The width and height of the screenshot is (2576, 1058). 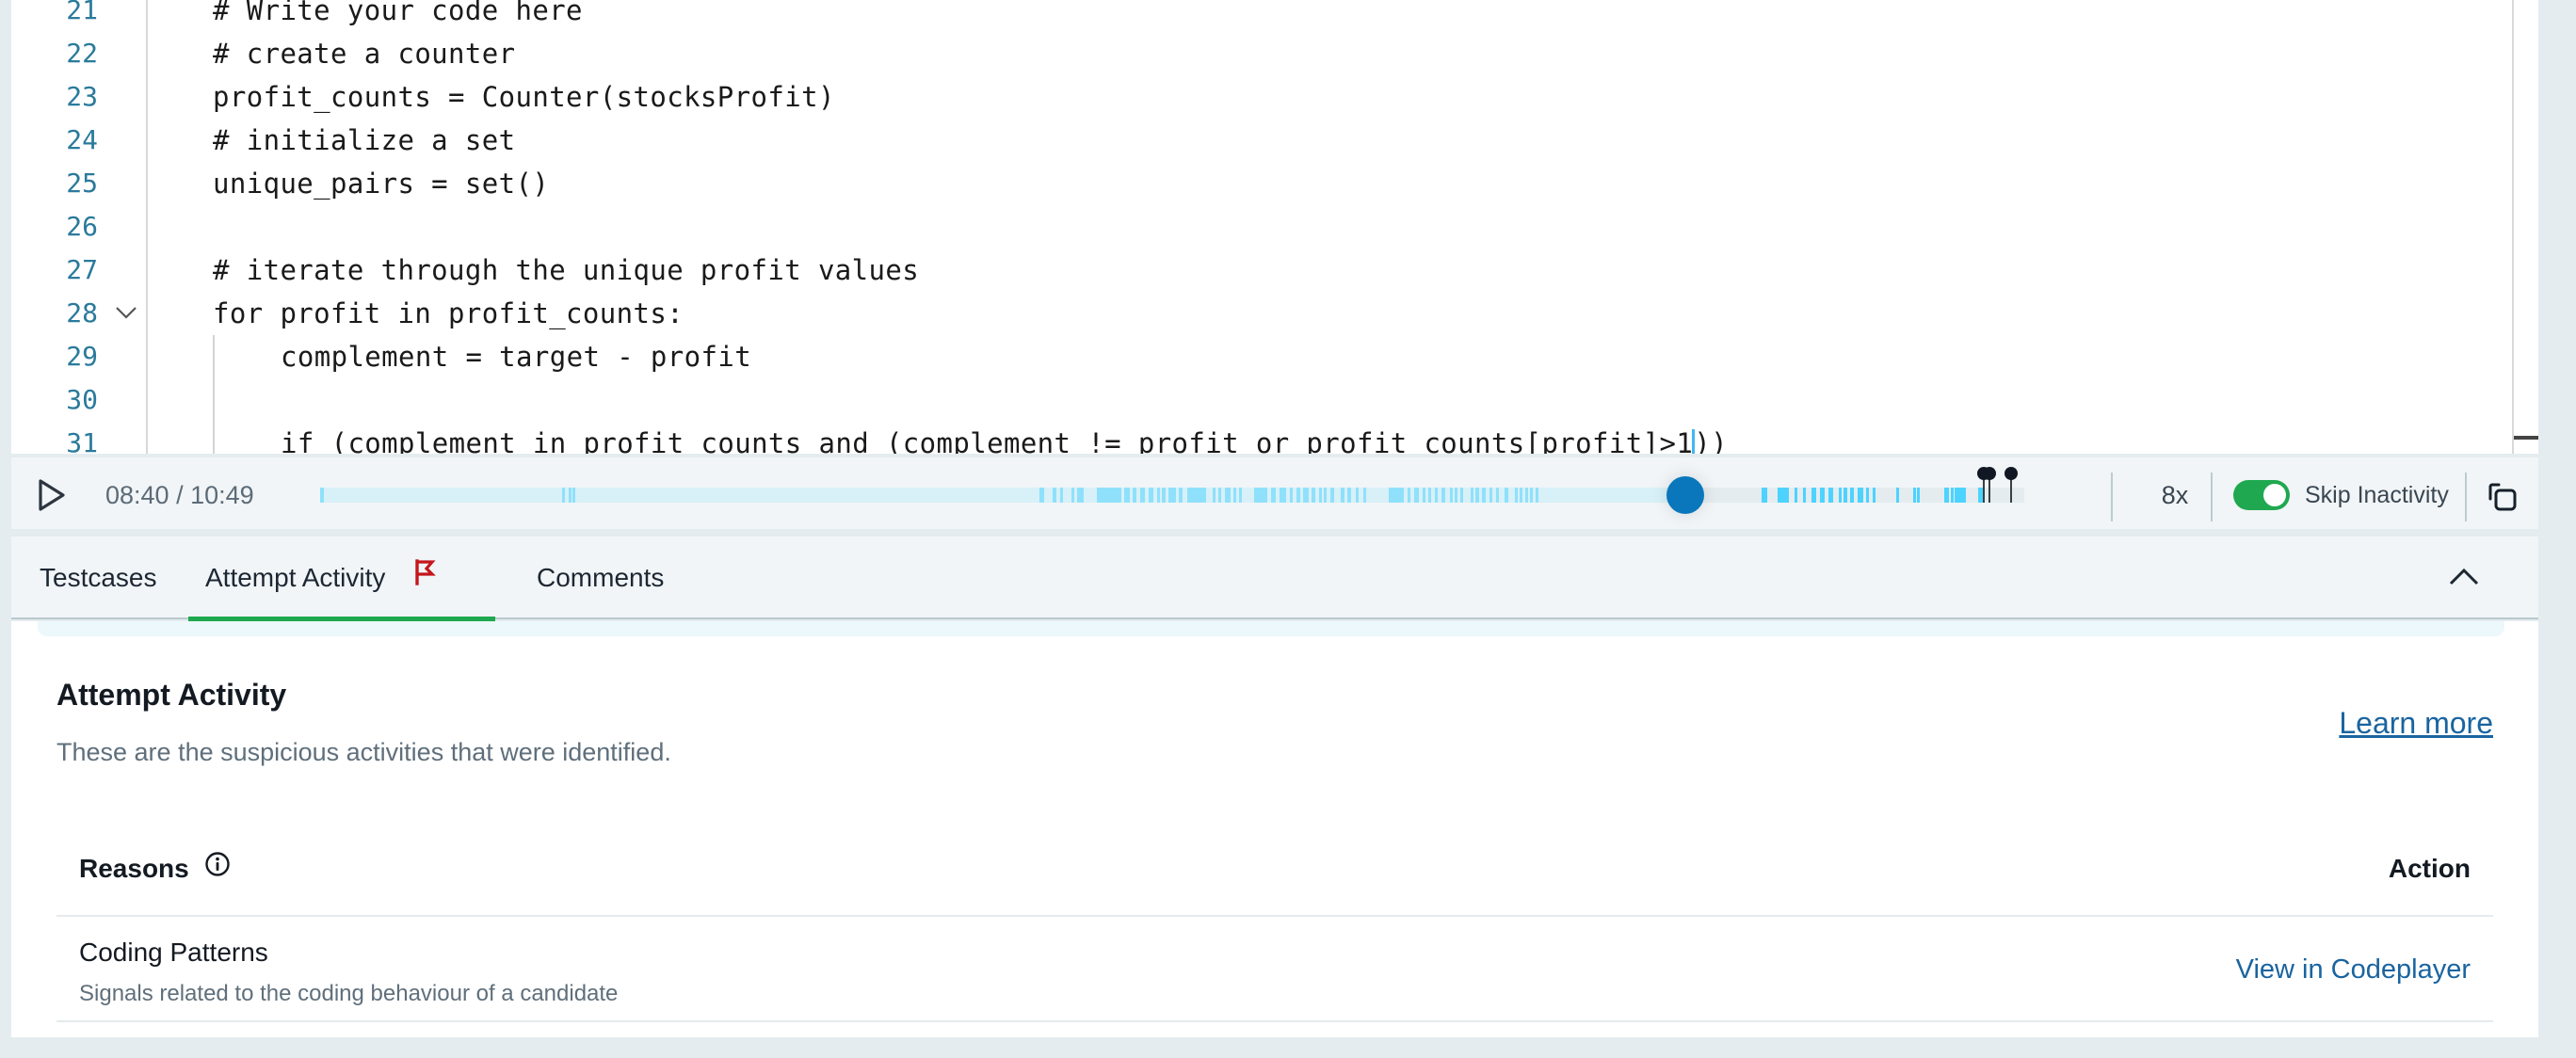 I want to click on tab-comments: Comments, so click(x=600, y=578).